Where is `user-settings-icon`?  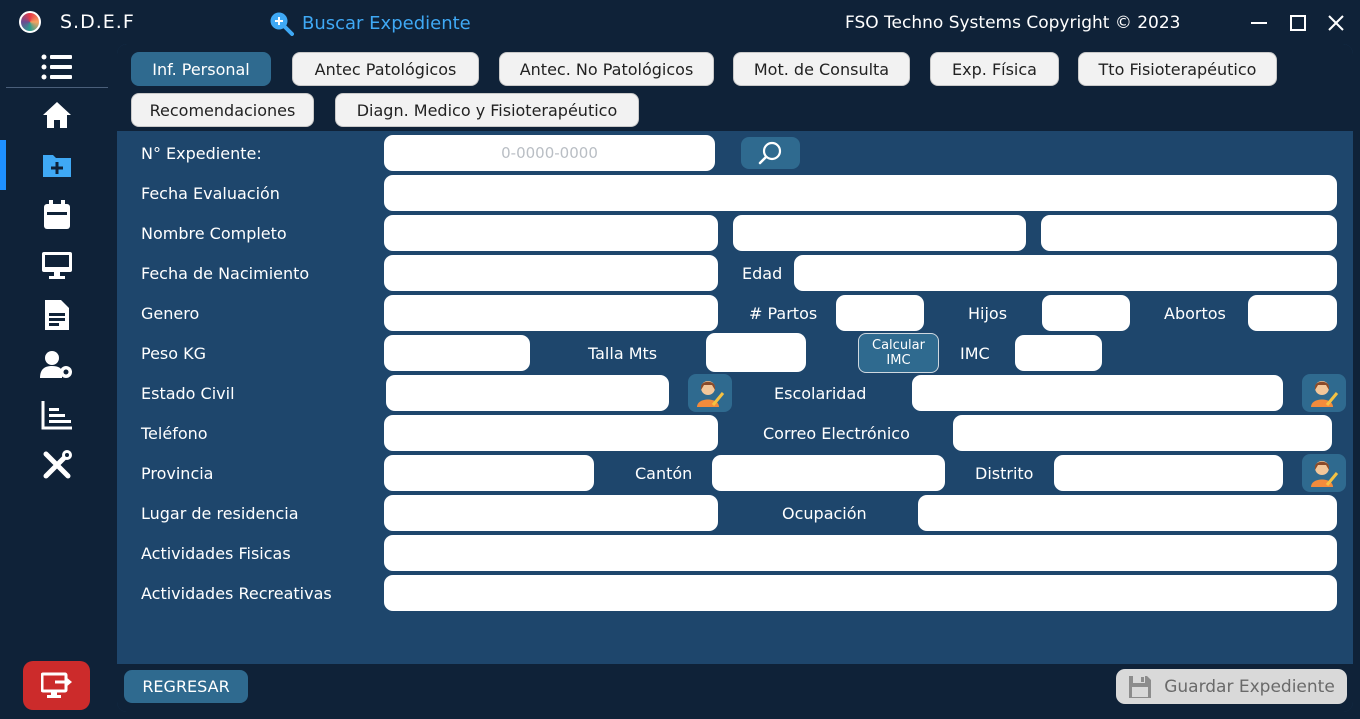 user-settings-icon is located at coordinates (55, 364).